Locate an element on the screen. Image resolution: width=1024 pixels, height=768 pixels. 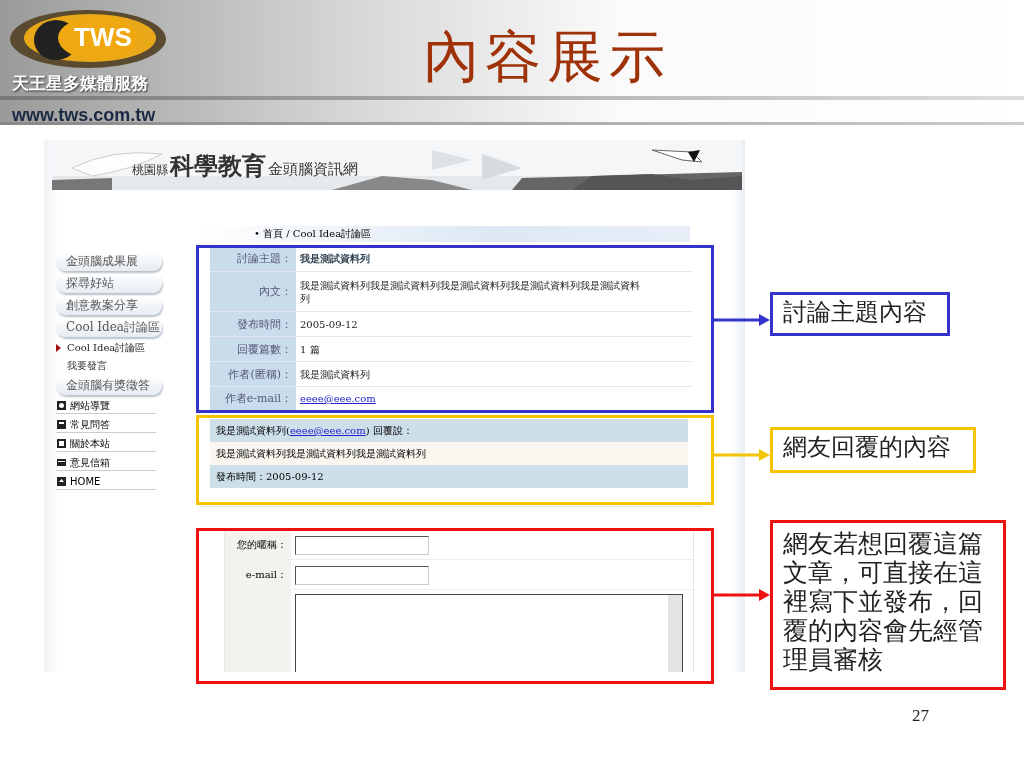
nav-link: HOME is located at coordinates (85, 481).